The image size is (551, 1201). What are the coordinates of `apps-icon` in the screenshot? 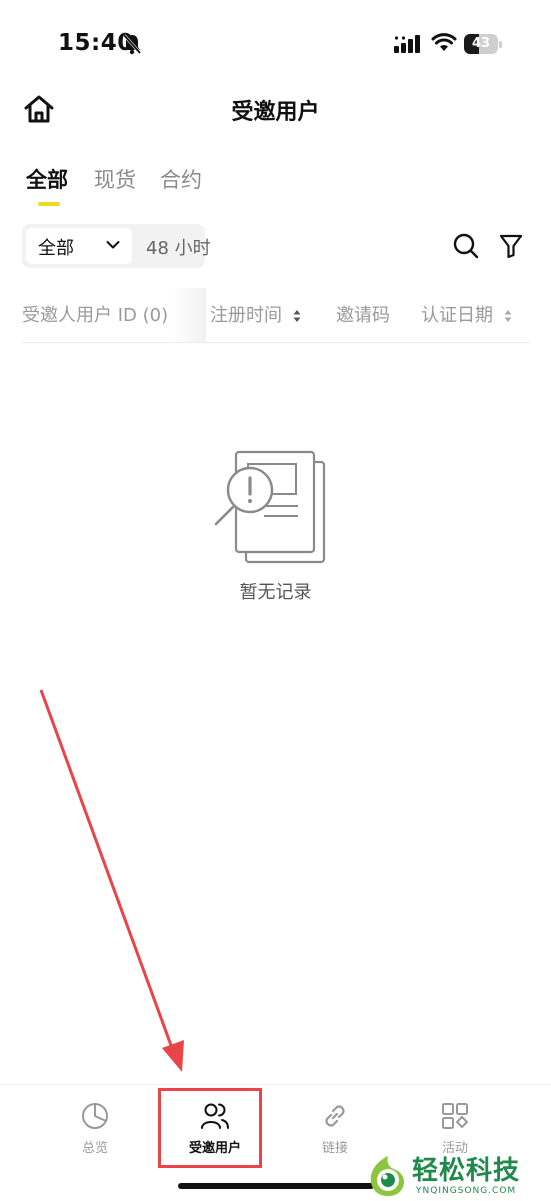 It's located at (455, 1116).